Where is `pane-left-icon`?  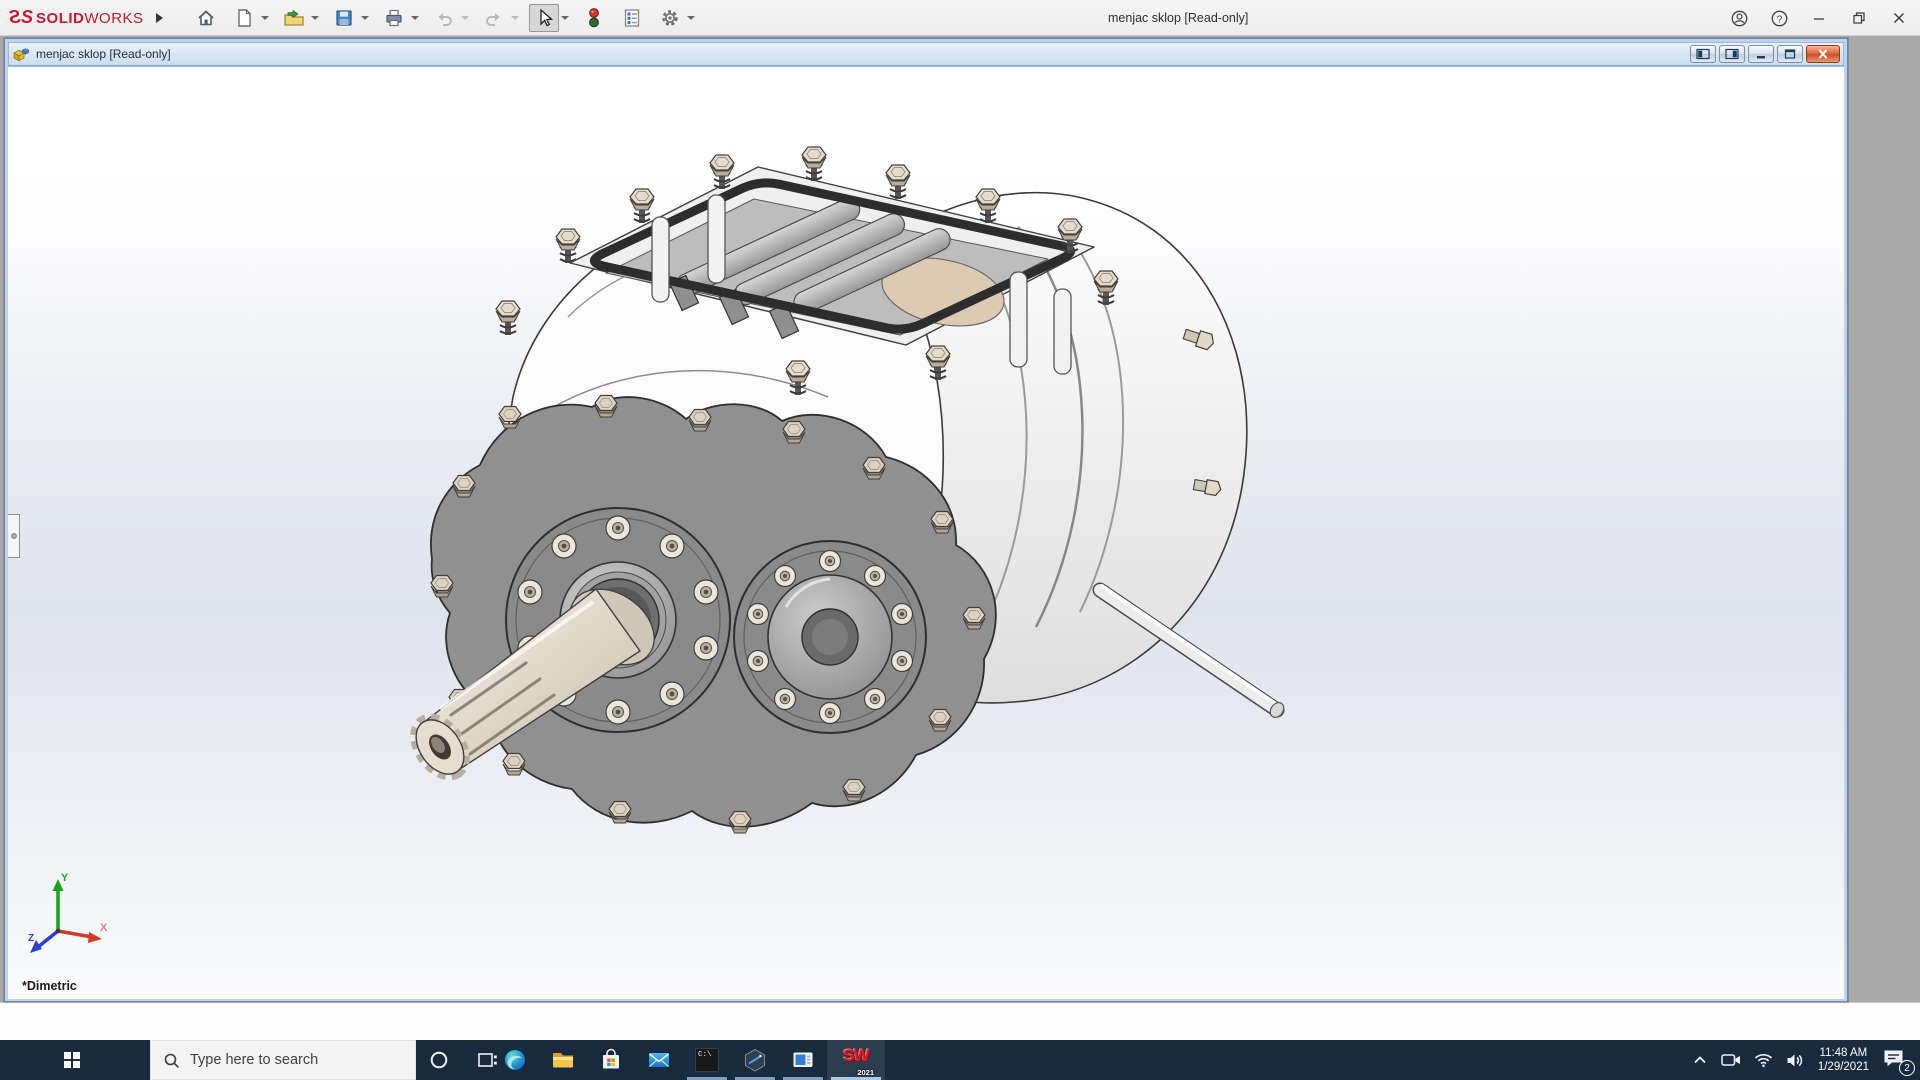
pane-left-icon is located at coordinates (1703, 54).